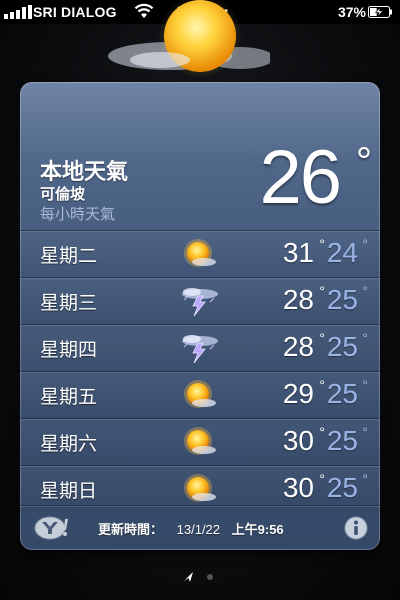 This screenshot has height=600, width=400. I want to click on last-updated: 更新時間： 13/1/22 上午9:56, so click(191, 528).